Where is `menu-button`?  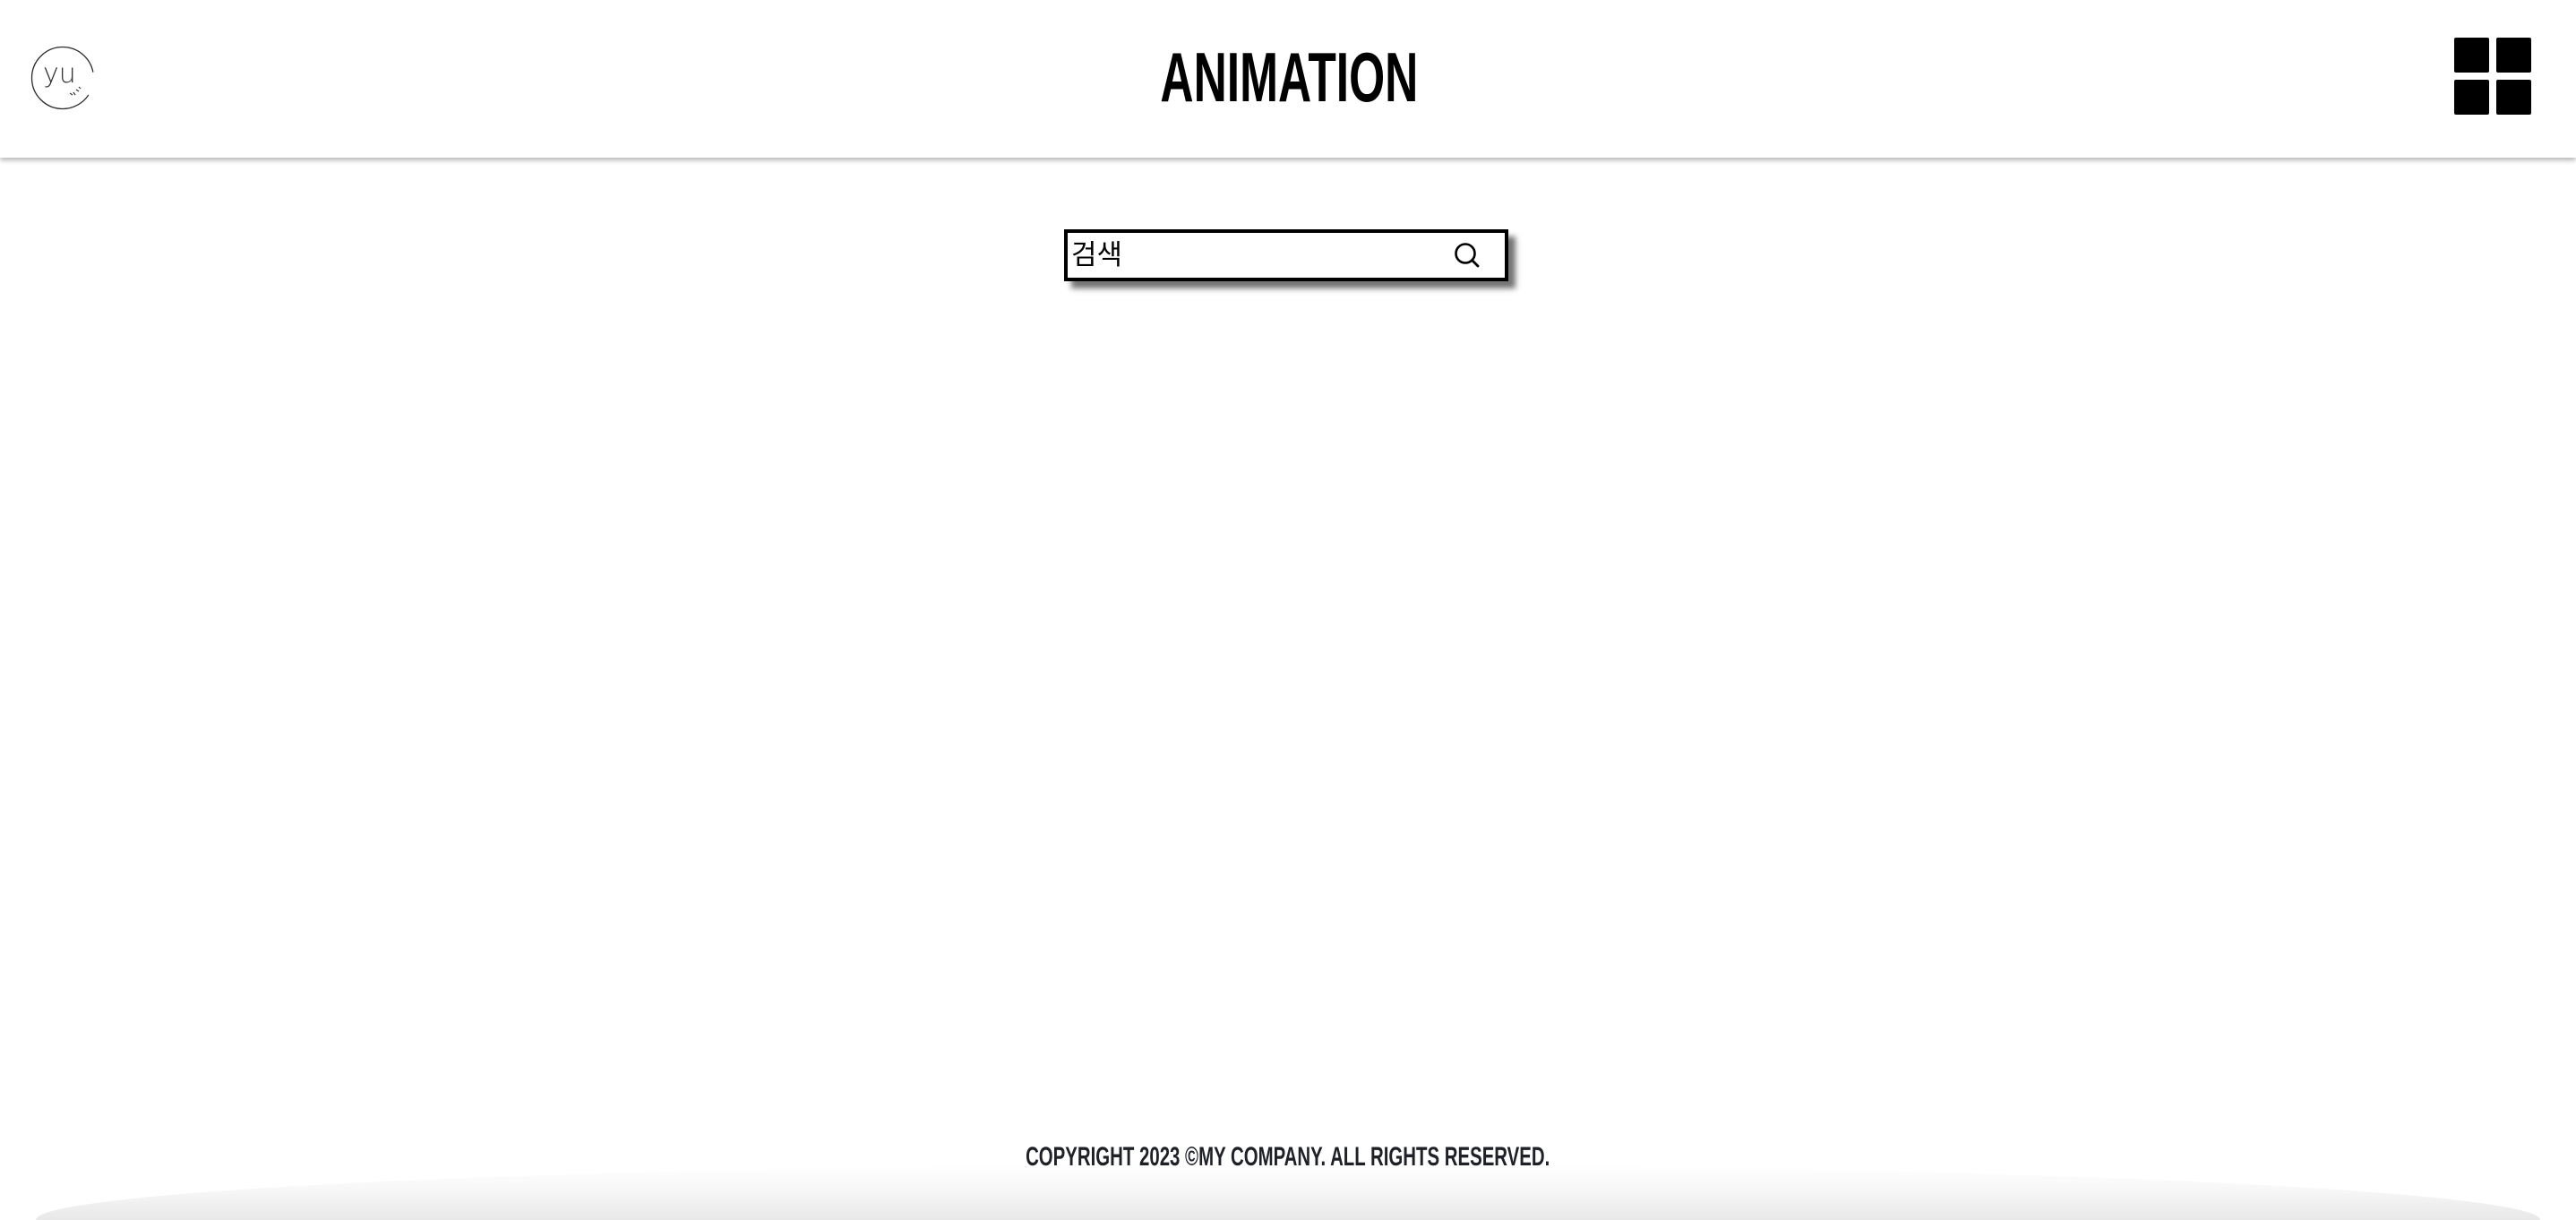
menu-button is located at coordinates (2493, 77).